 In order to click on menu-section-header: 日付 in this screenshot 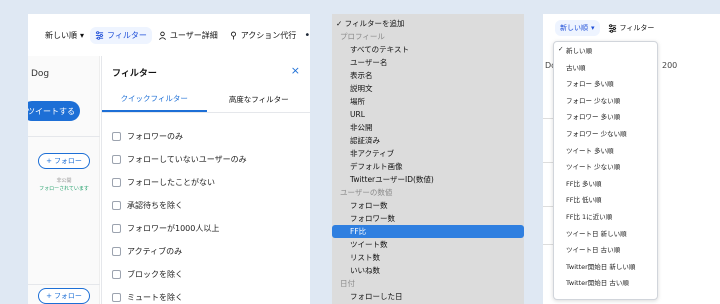, I will do `click(347, 283)`.